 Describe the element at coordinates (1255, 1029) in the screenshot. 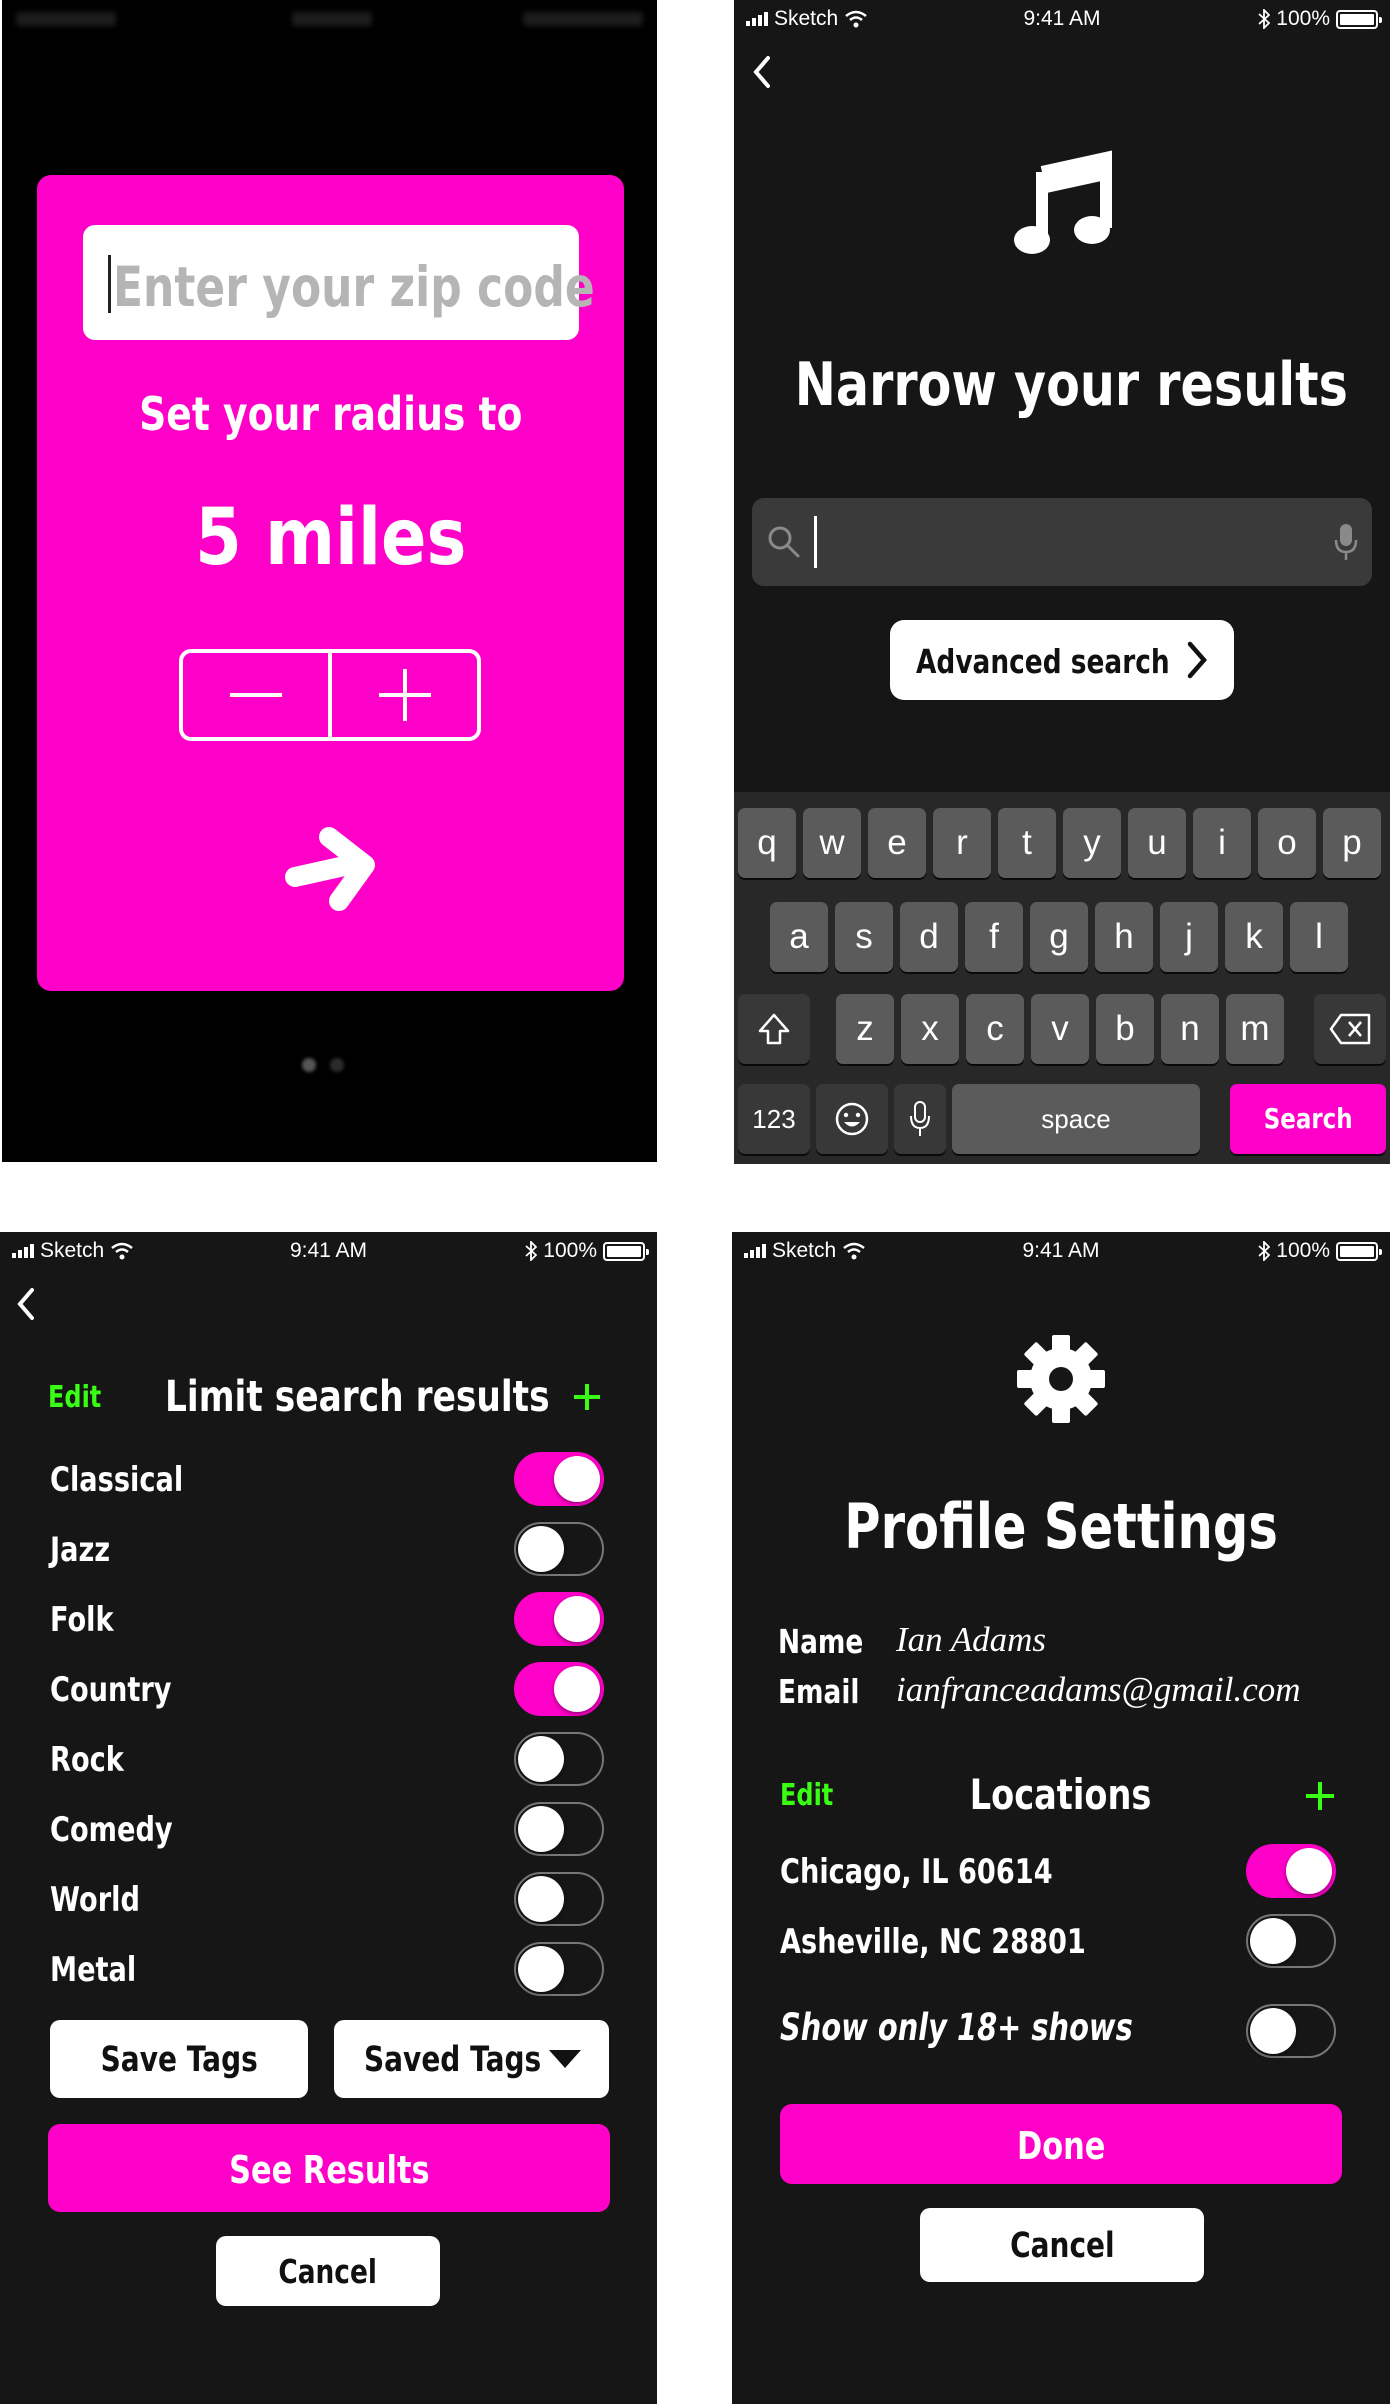

I see `key-m: m` at that location.